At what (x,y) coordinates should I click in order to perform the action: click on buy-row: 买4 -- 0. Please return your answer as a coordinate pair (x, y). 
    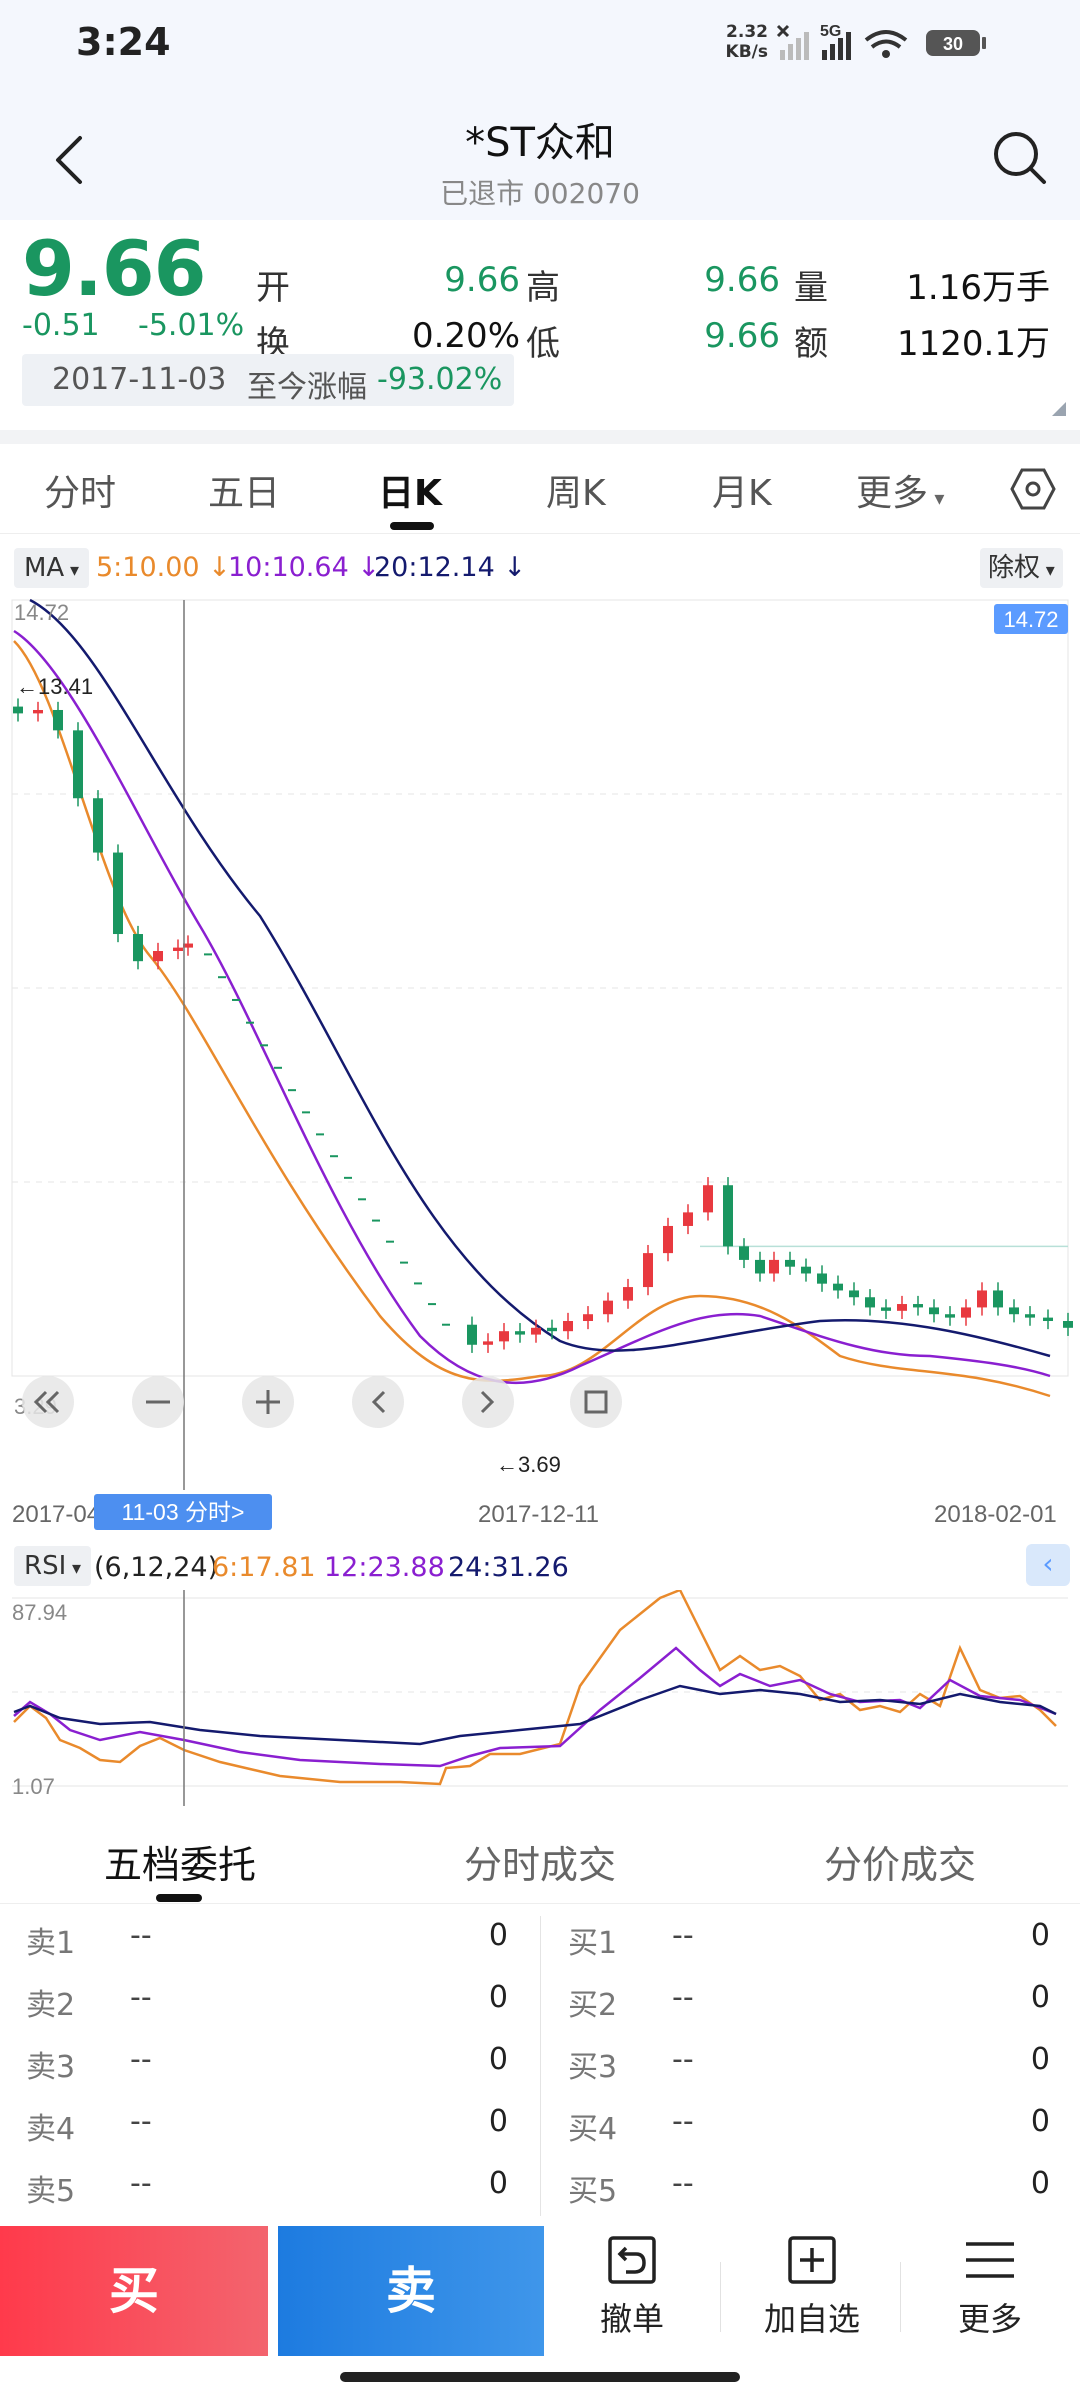
    Looking at the image, I should click on (809, 2125).